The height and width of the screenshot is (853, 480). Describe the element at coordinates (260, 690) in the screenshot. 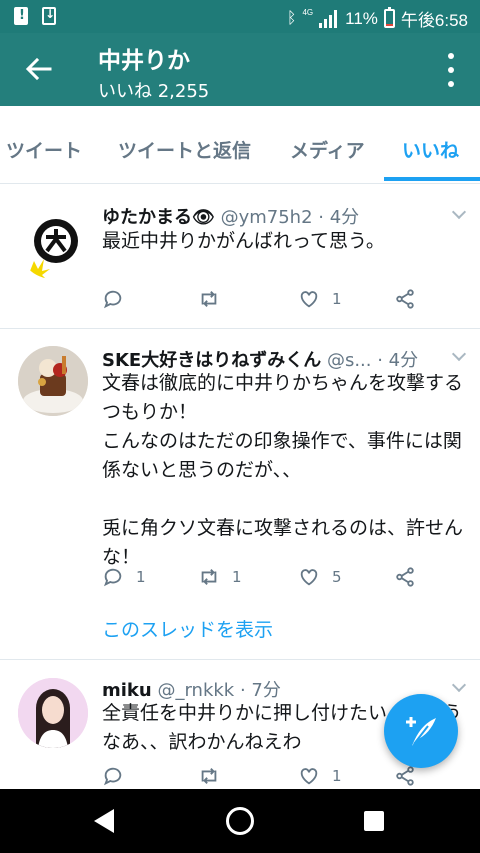

I see `tweet-time: · 7分` at that location.